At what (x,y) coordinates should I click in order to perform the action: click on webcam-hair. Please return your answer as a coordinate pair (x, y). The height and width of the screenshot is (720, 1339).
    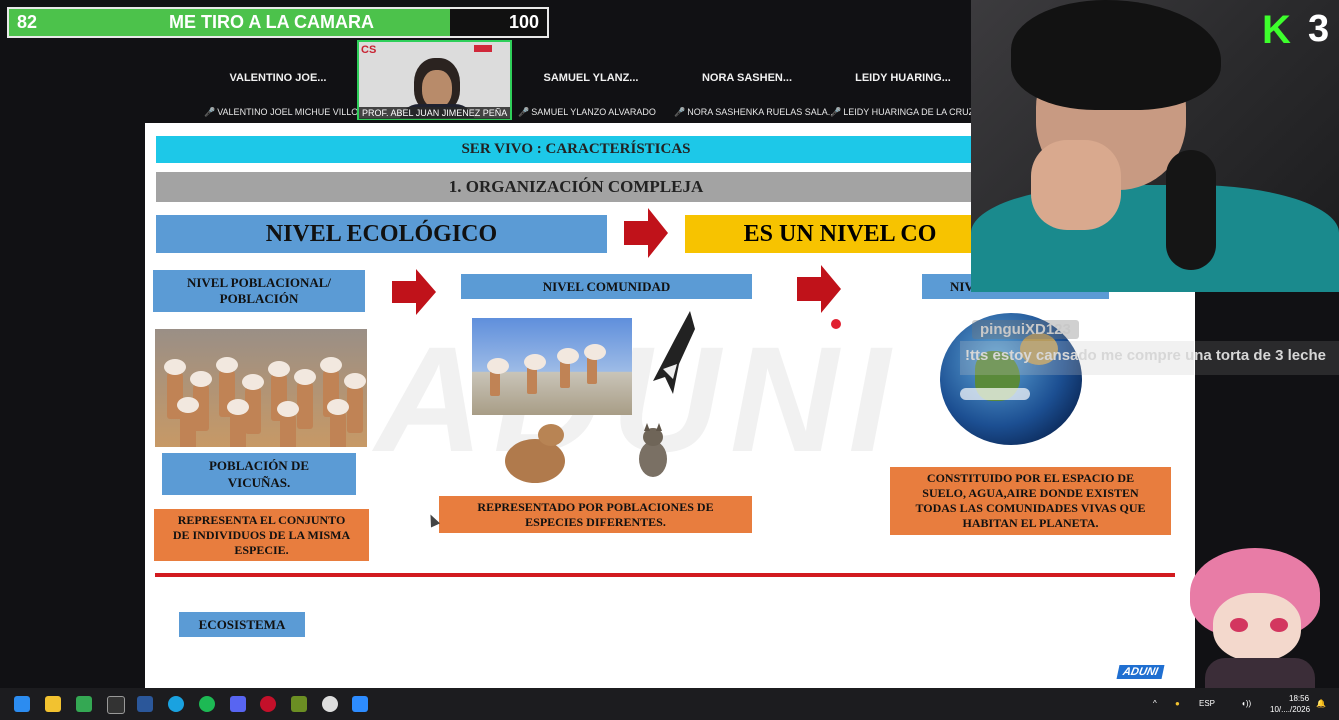
    Looking at the image, I should click on (1116, 55).